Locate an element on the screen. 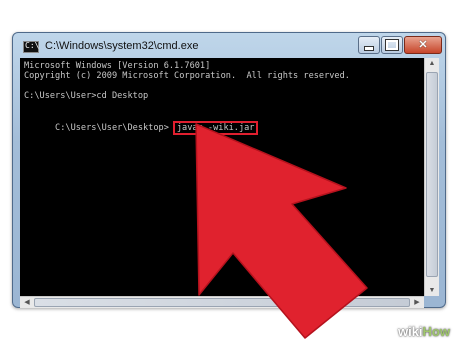 The height and width of the screenshot is (345, 460). horizontal-scroll-thumb is located at coordinates (222, 302).